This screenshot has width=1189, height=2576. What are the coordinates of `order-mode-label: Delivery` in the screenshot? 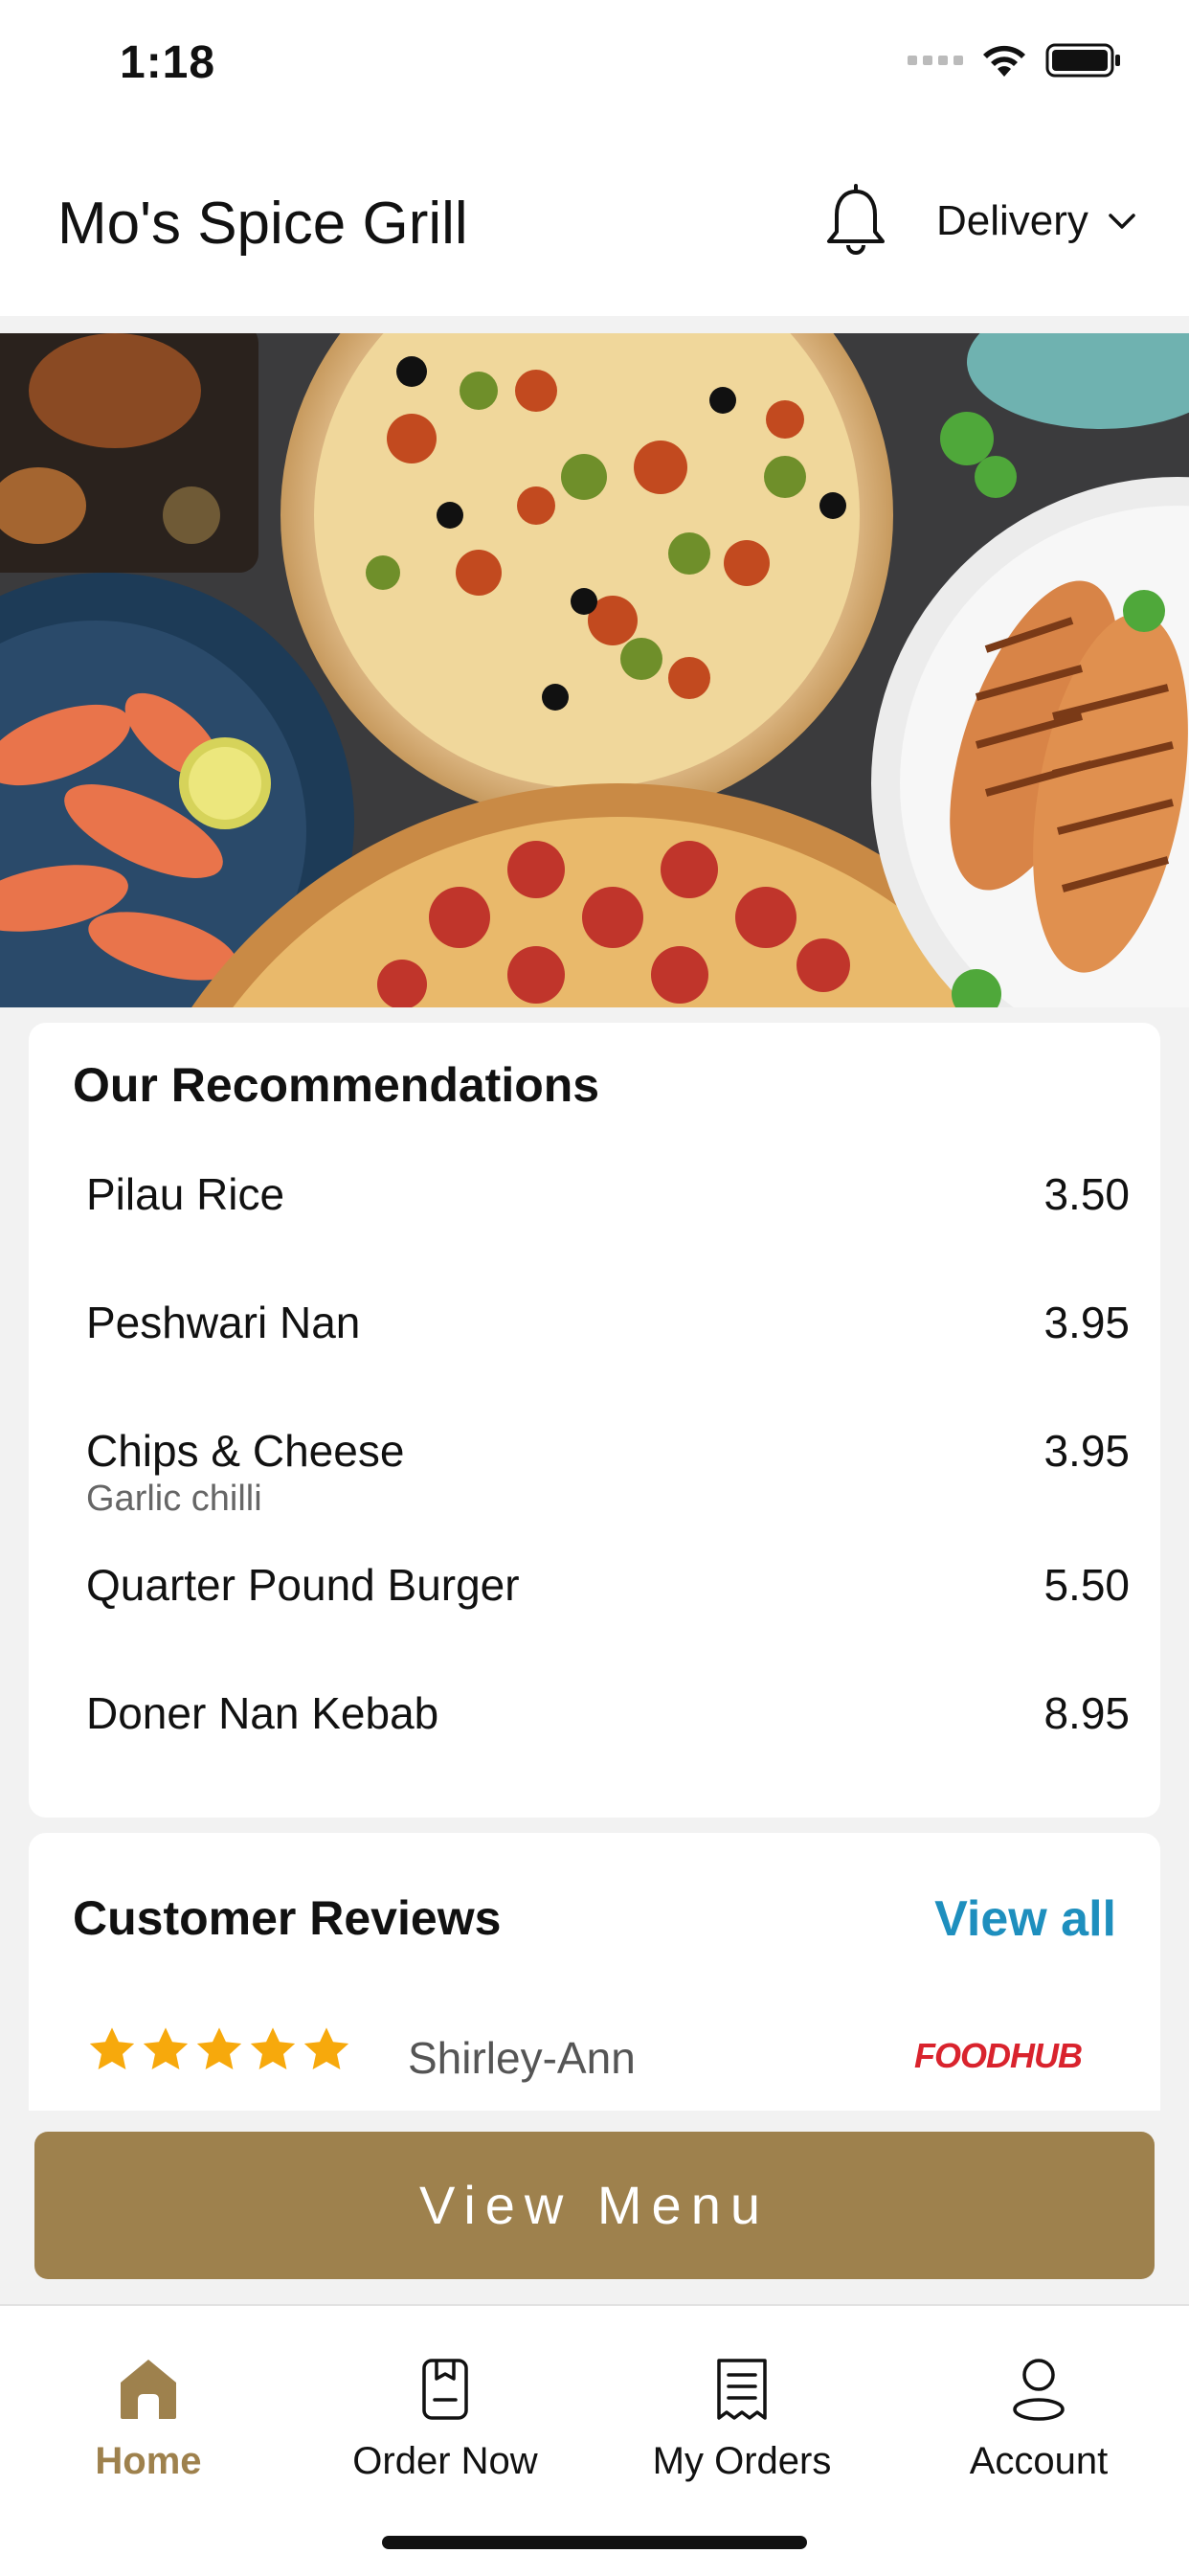 It's located at (1012, 220).